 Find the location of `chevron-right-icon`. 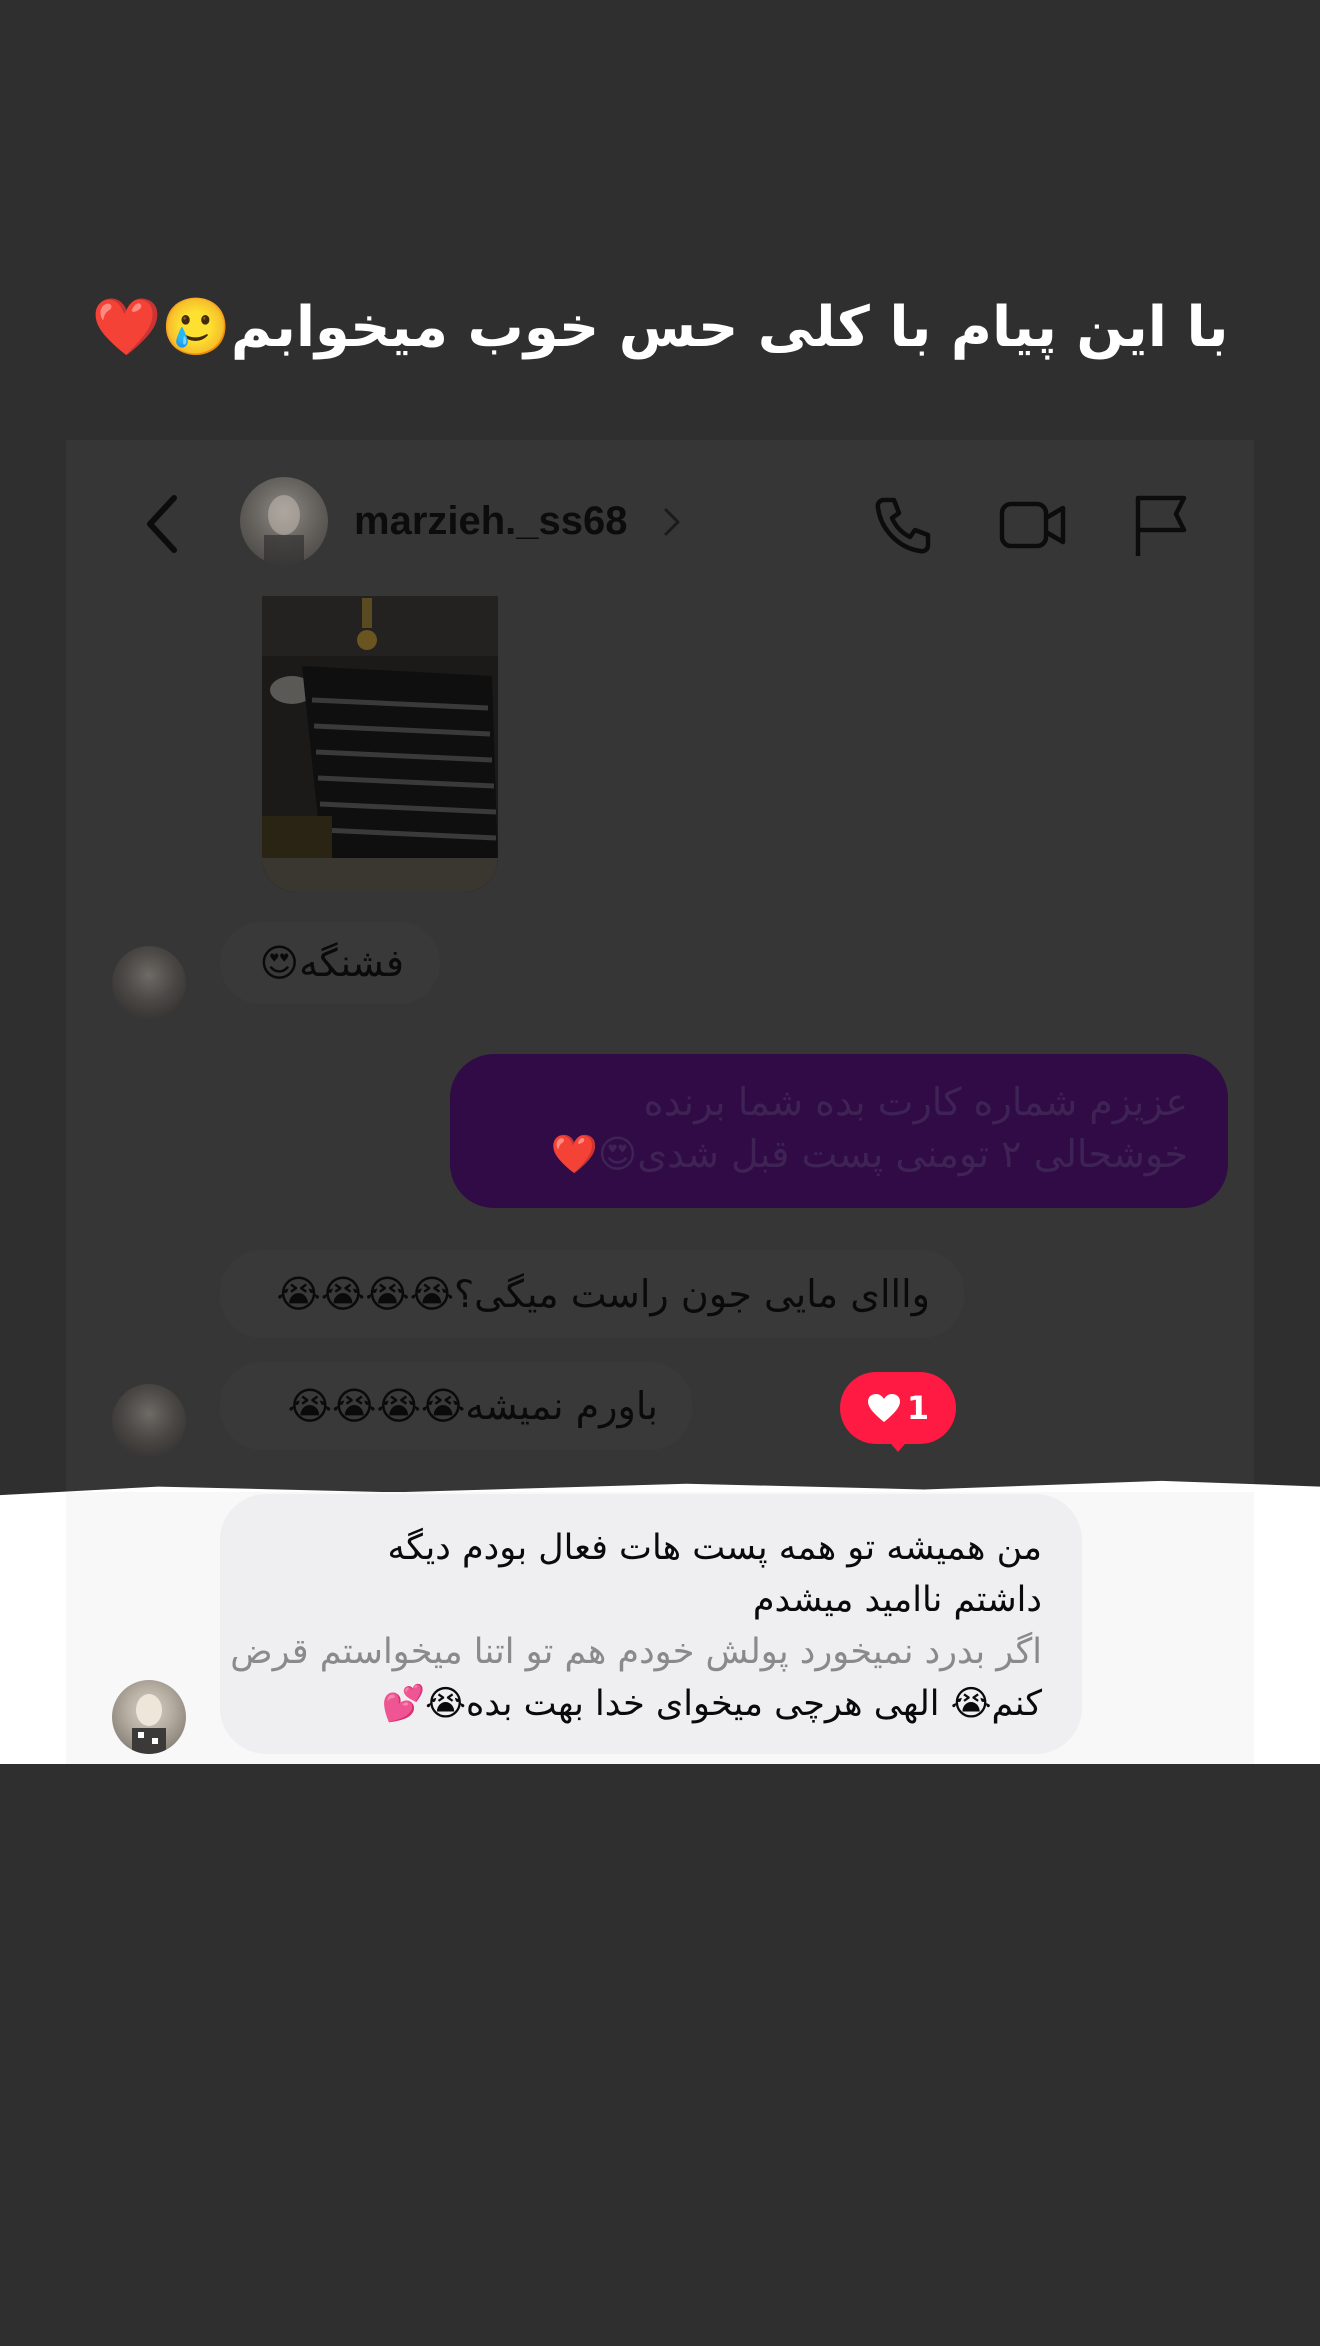

chevron-right-icon is located at coordinates (672, 522).